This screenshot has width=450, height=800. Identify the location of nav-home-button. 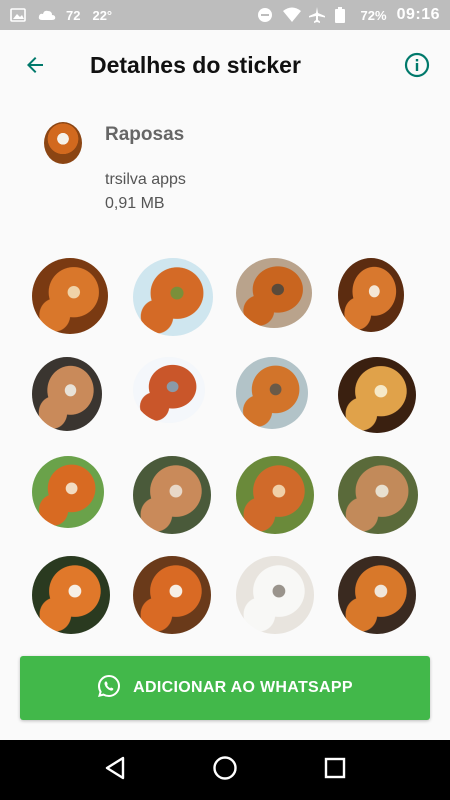
(225, 770).